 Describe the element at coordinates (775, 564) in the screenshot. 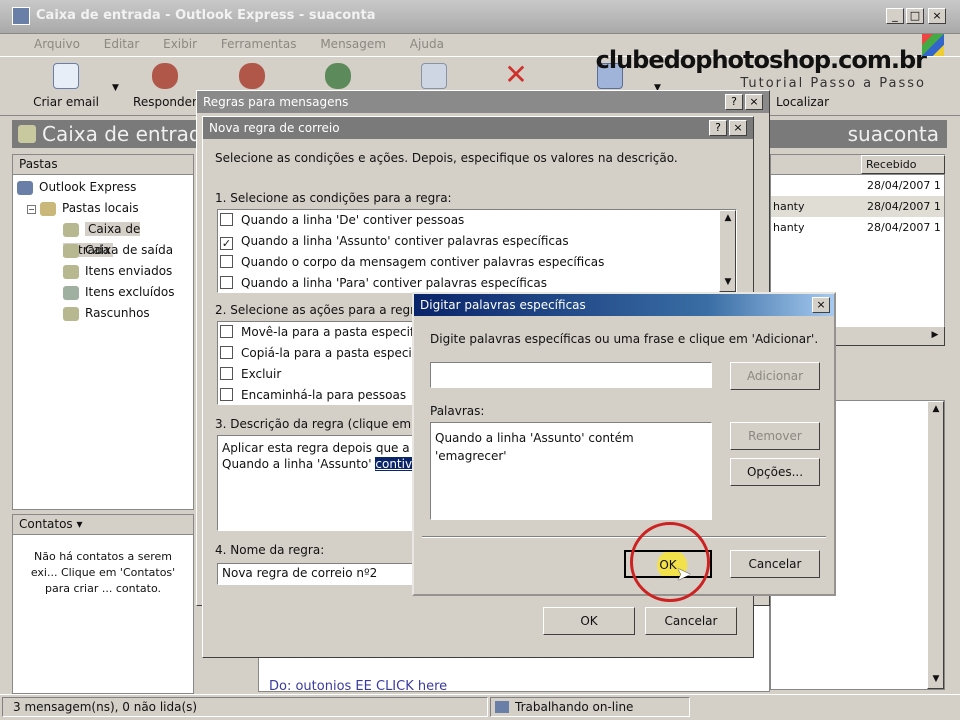

I see `words-cancel-button: Cancelar` at that location.